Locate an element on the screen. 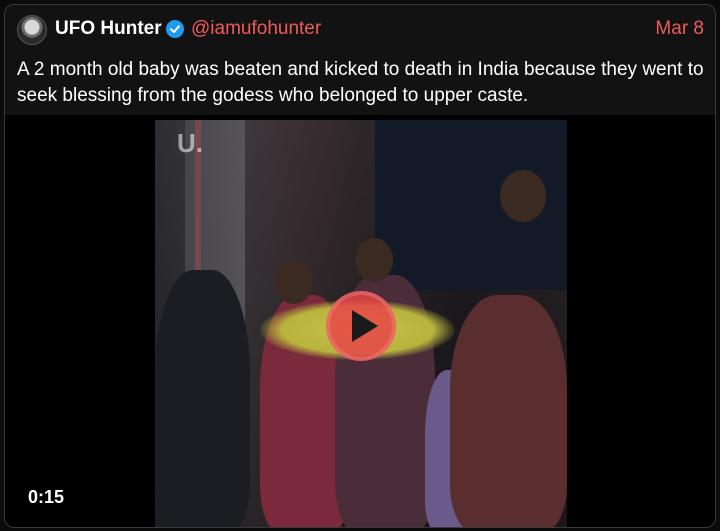 The width and height of the screenshot is (720, 531). play-button is located at coordinates (361, 326).